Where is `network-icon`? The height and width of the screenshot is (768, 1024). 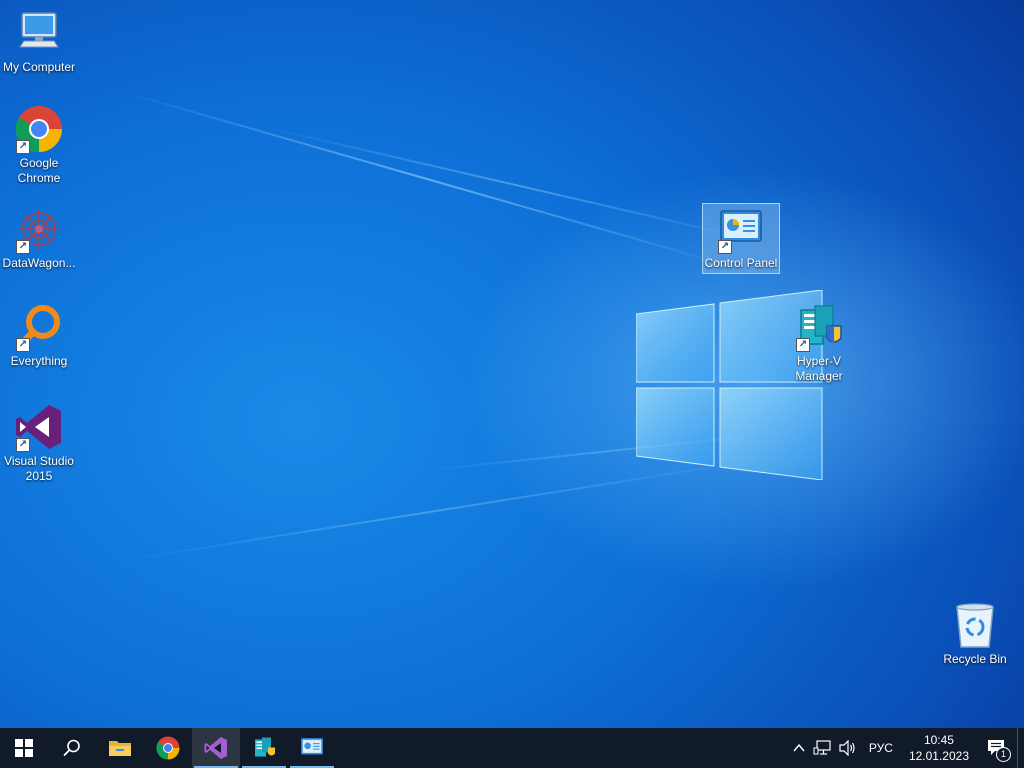 network-icon is located at coordinates (822, 747).